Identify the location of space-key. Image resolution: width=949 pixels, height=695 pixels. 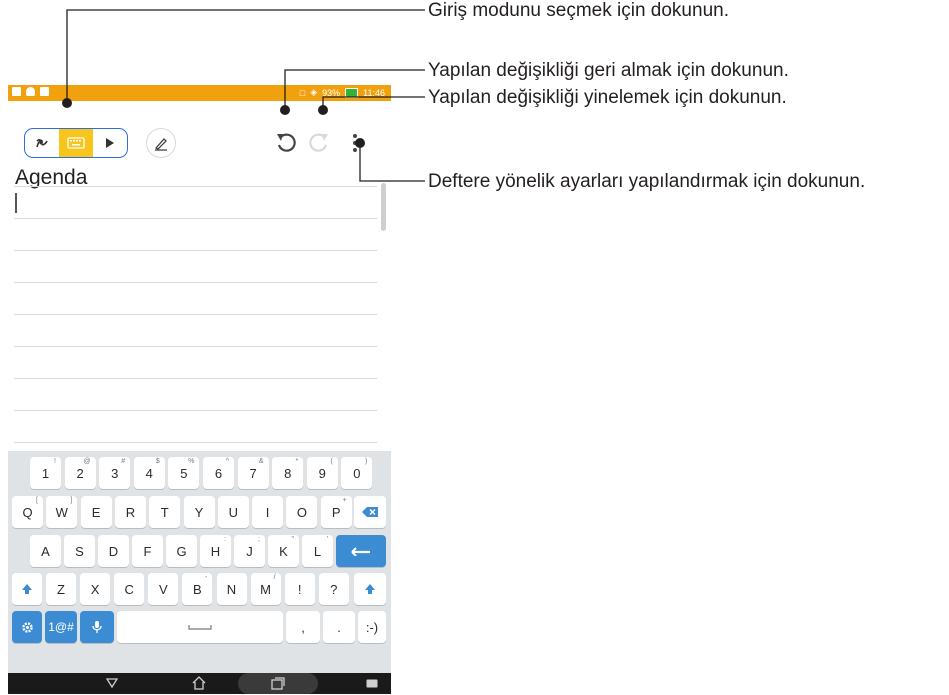
(200, 627).